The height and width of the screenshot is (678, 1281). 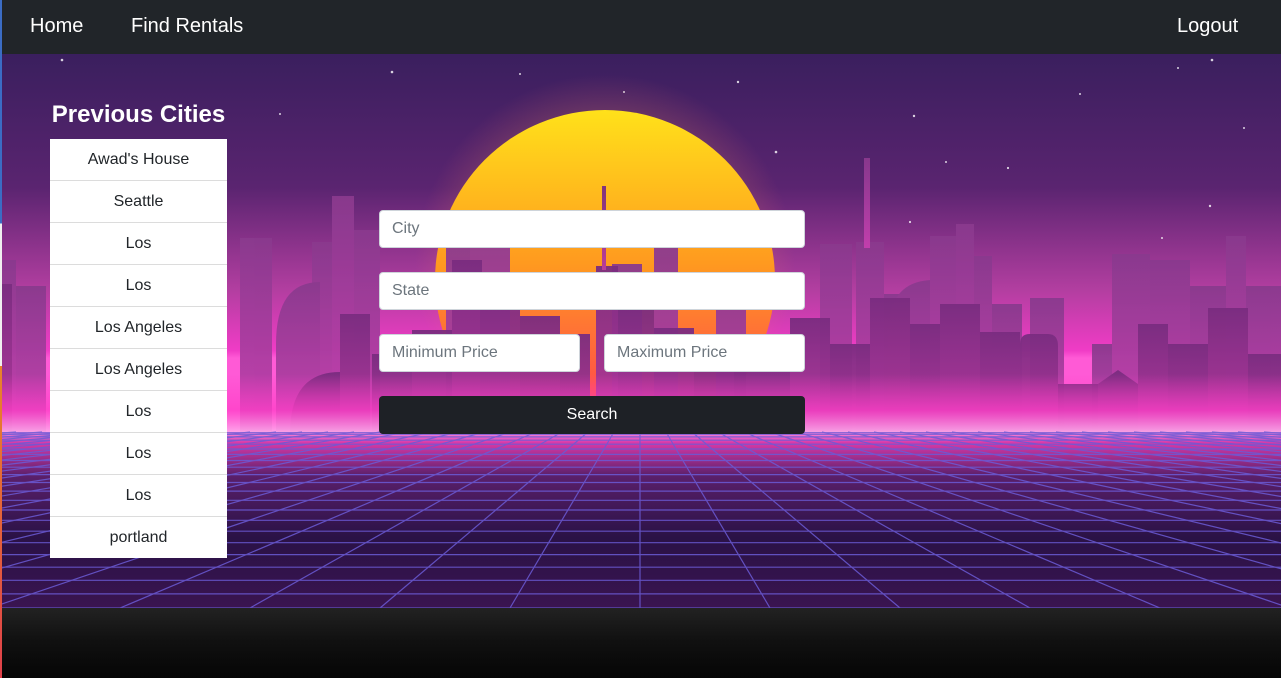 What do you see at coordinates (138, 202) in the screenshot?
I see `previous-city-item: Seattle` at bounding box center [138, 202].